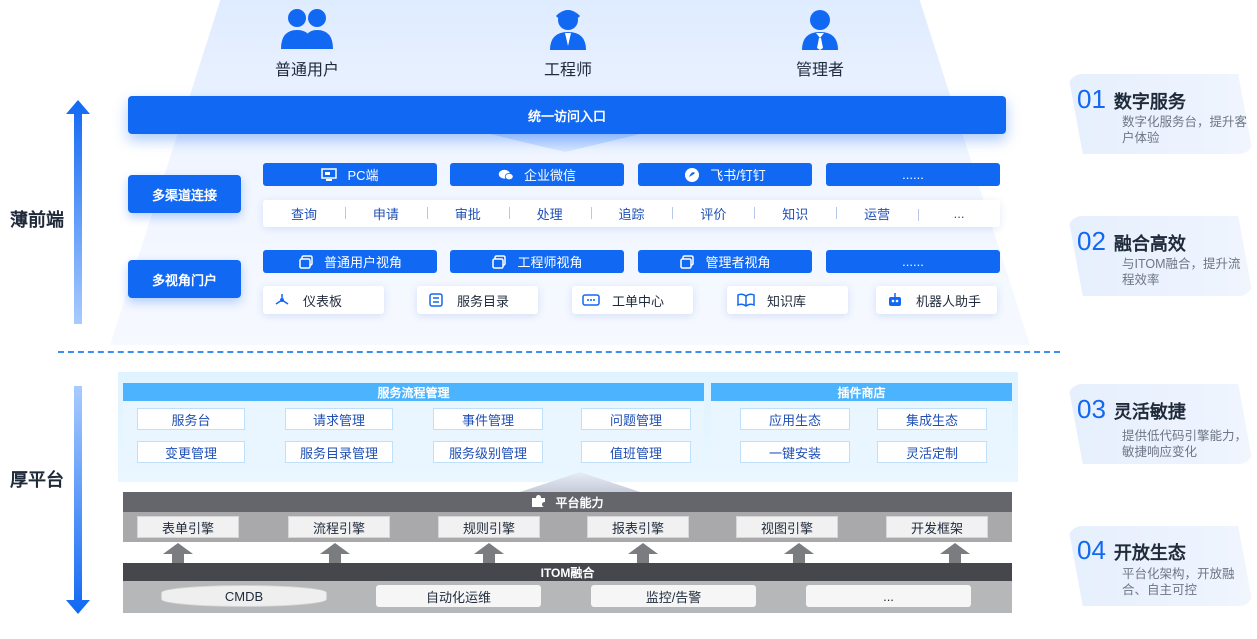 The height and width of the screenshot is (639, 1257). What do you see at coordinates (713, 213) in the screenshot?
I see `function-item: 评价` at bounding box center [713, 213].